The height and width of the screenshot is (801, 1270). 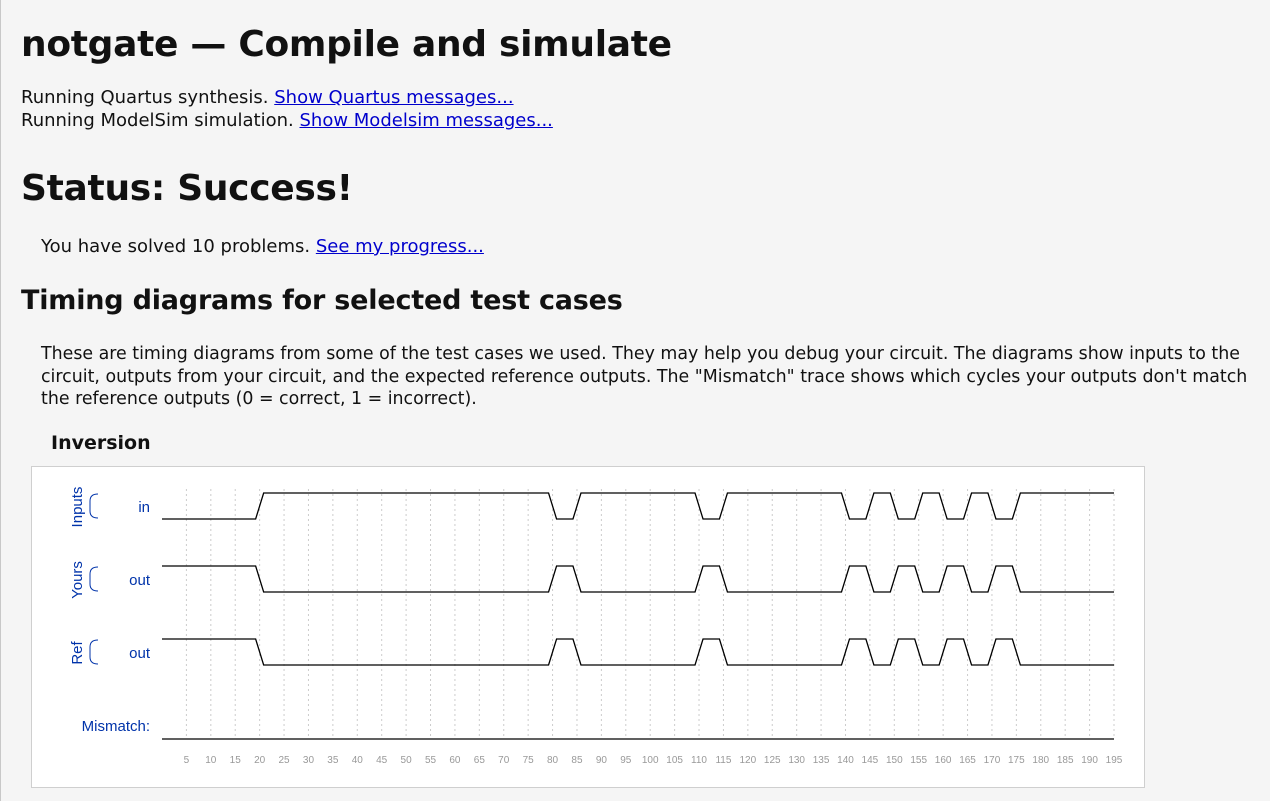 What do you see at coordinates (333, 760) in the screenshot?
I see `time-tick-label: 35` at bounding box center [333, 760].